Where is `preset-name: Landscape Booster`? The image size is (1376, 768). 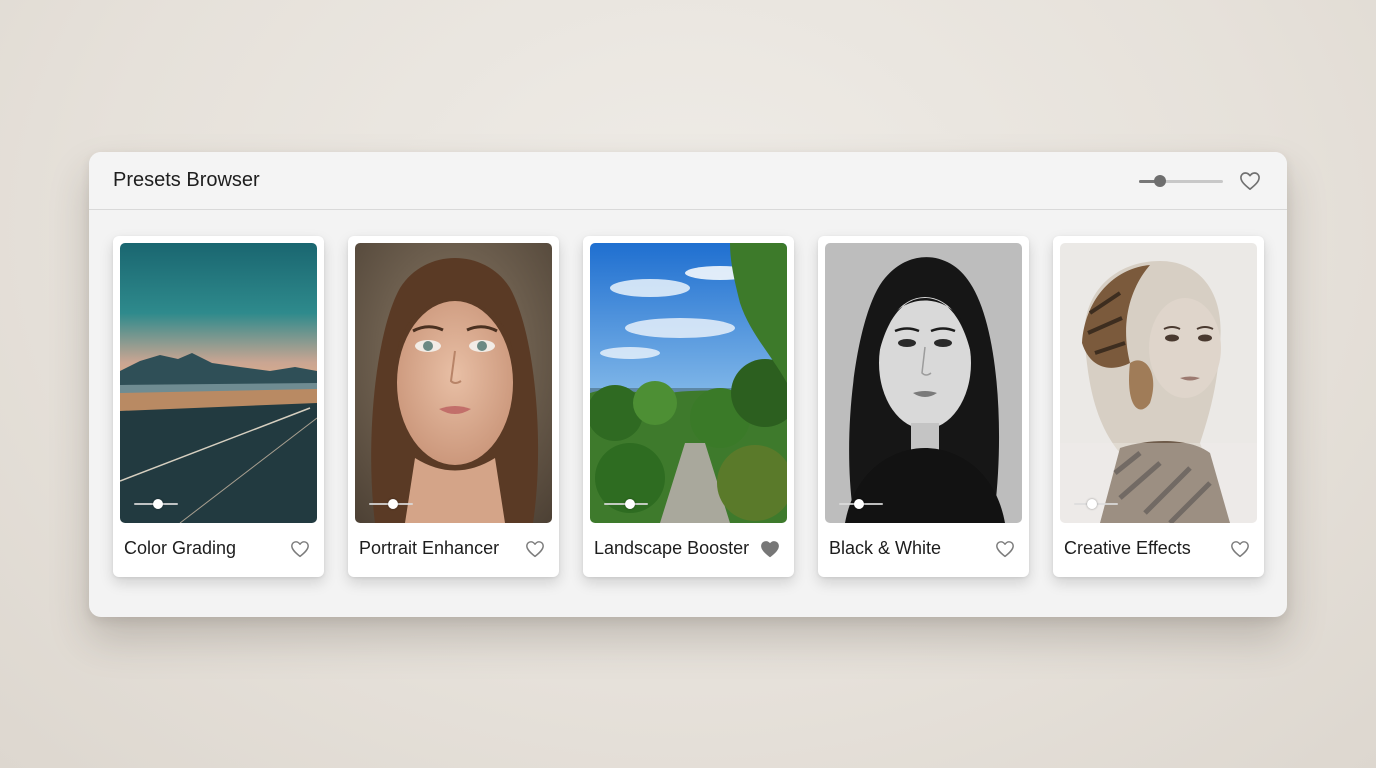
preset-name: Landscape Booster is located at coordinates (672, 548).